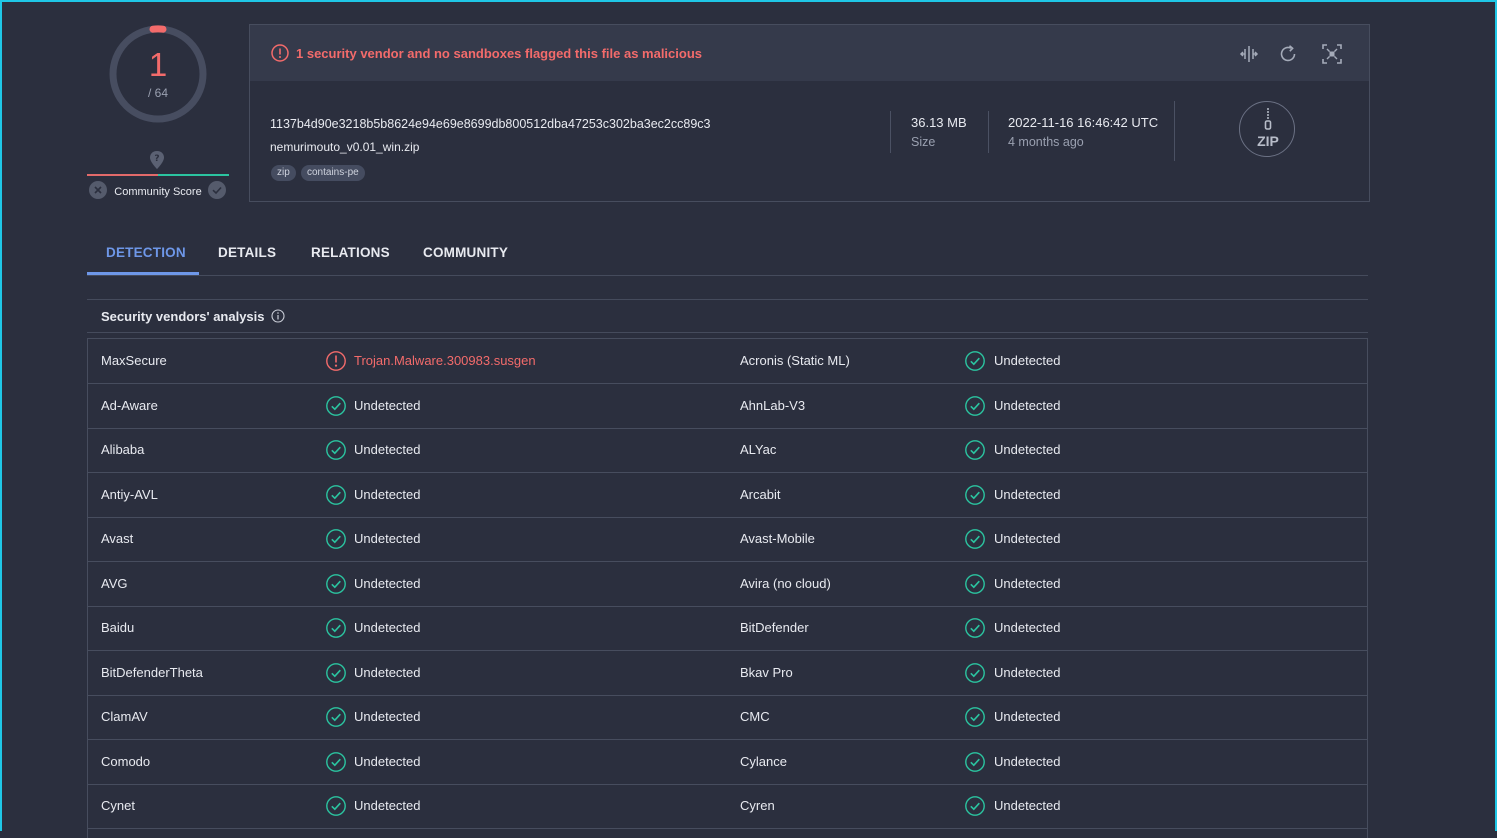 The width and height of the screenshot is (1497, 838). Describe the element at coordinates (158, 64) in the screenshot. I see `detections-count: 1` at that location.